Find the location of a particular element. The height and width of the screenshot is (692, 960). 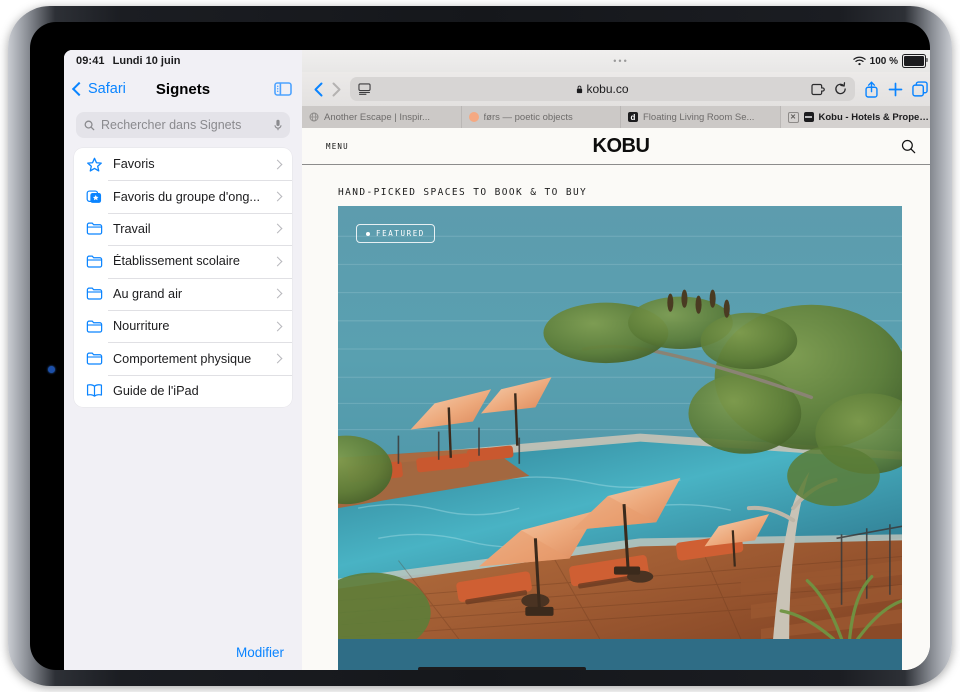

bookmark-row-3: Établissement scolaire is located at coordinates (183, 261).